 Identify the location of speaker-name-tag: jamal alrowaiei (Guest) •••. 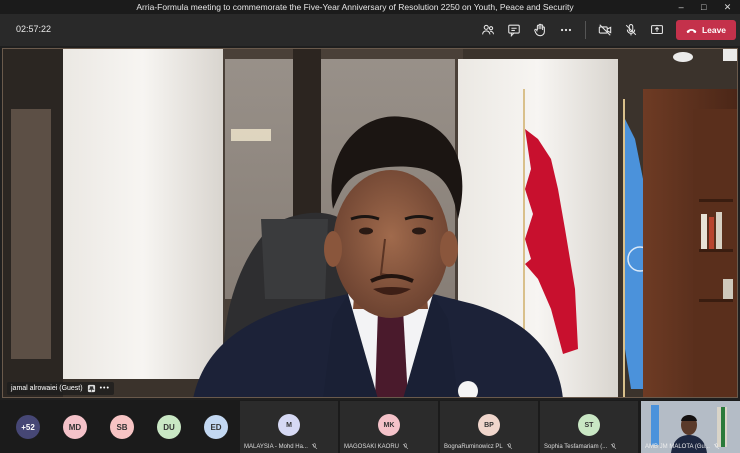
(60, 388).